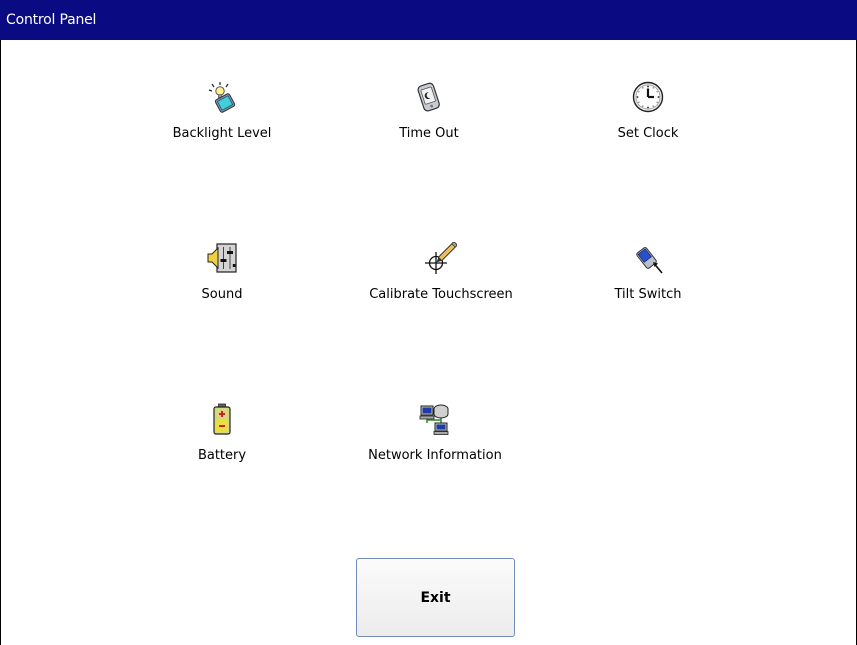  I want to click on backlight-icon, so click(222, 97).